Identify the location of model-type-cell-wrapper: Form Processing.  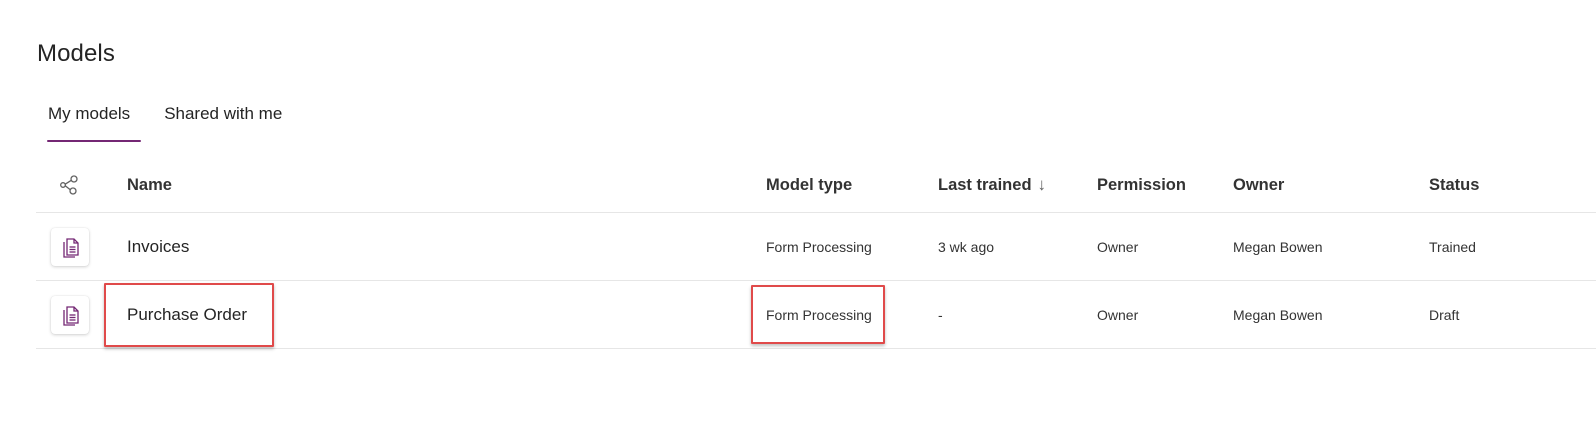
(818, 314).